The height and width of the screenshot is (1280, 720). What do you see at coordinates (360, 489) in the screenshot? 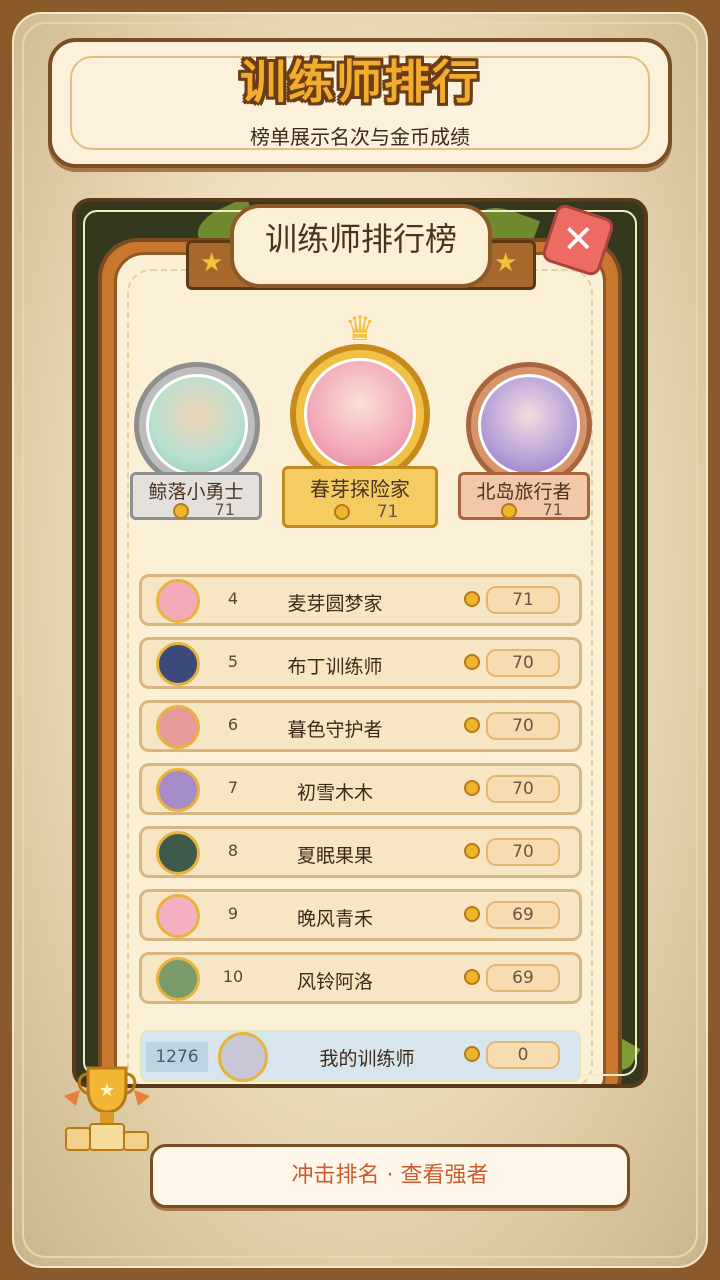
I see `player-name: 春芽探险家` at bounding box center [360, 489].